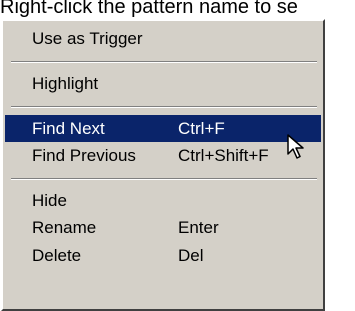 This screenshot has width=355, height=311. What do you see at coordinates (163, 155) in the screenshot?
I see `menu-item-find-previous: Find Previous Ctrl+Shift+F` at bounding box center [163, 155].